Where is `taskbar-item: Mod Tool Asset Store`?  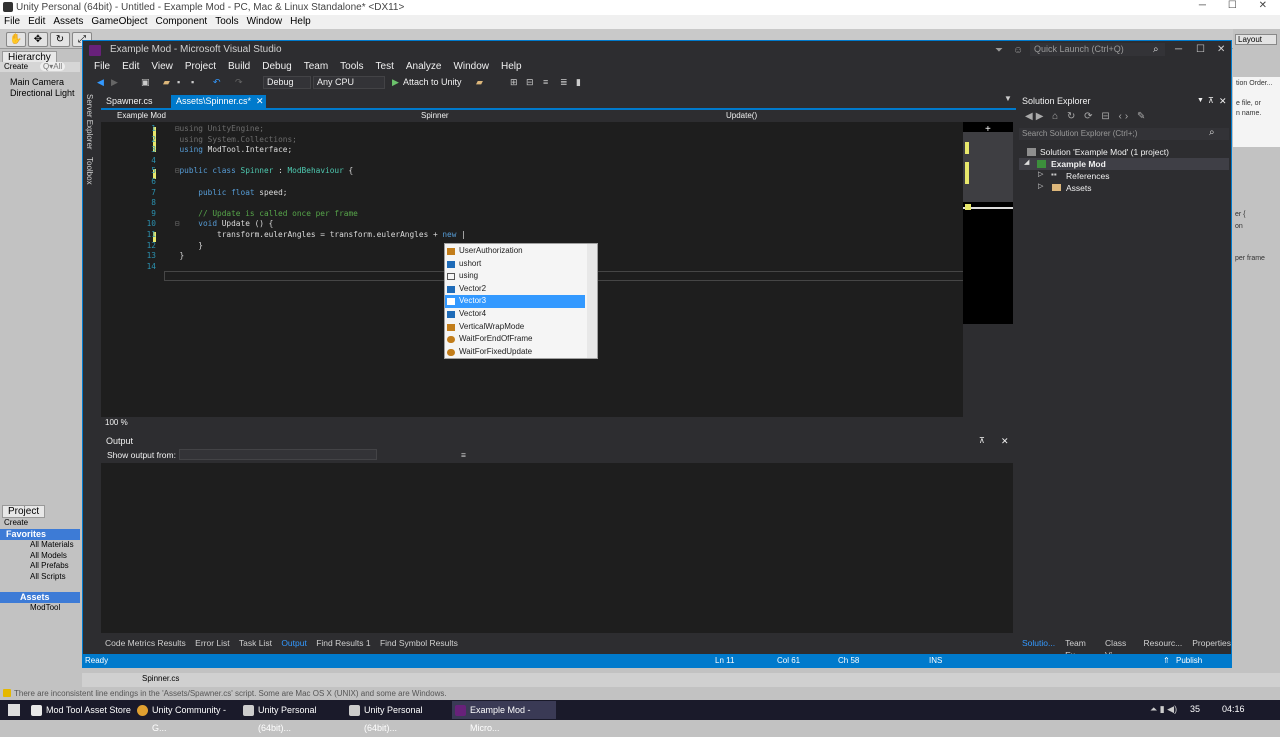
taskbar-item: Mod Tool Asset Store is located at coordinates (80, 710).